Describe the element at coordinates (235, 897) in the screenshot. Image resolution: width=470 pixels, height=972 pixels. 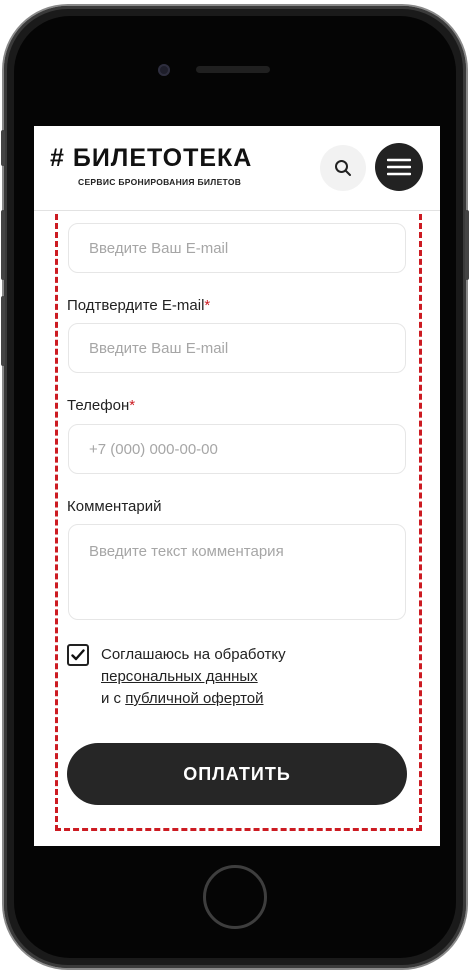
I see `home-button` at that location.